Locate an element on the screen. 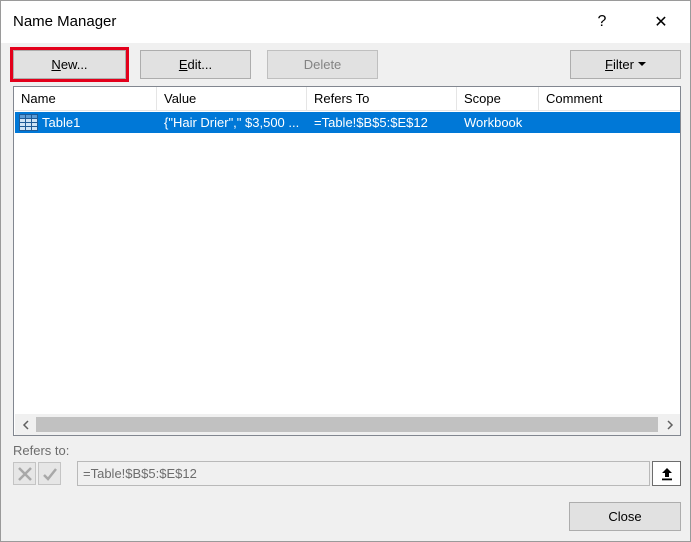 The height and width of the screenshot is (542, 691). scroll-right-button is located at coordinates (669, 424).